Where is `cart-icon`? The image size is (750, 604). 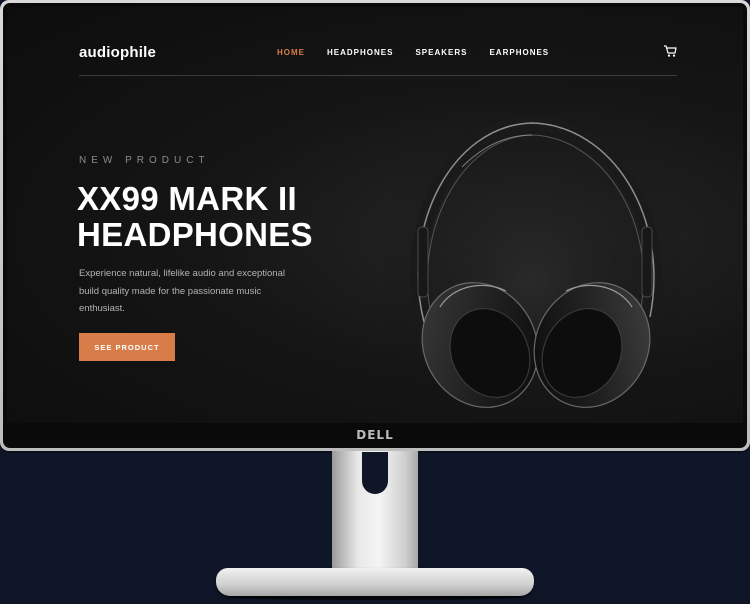
cart-icon is located at coordinates (670, 51).